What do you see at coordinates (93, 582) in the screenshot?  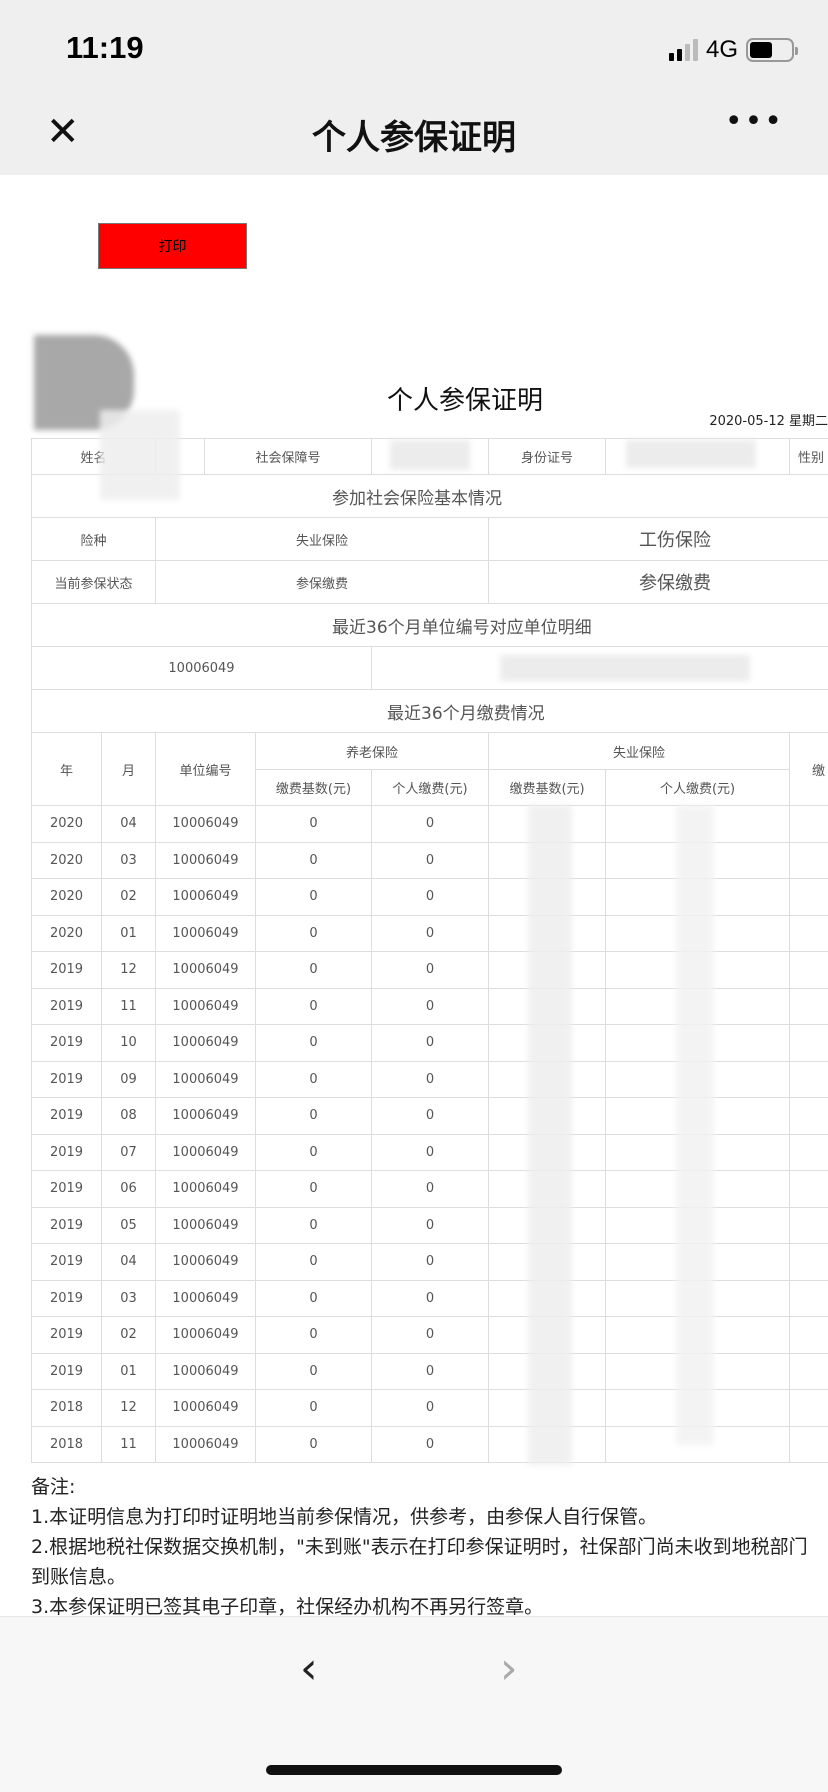 I see `status-label: 当前参保状态` at bounding box center [93, 582].